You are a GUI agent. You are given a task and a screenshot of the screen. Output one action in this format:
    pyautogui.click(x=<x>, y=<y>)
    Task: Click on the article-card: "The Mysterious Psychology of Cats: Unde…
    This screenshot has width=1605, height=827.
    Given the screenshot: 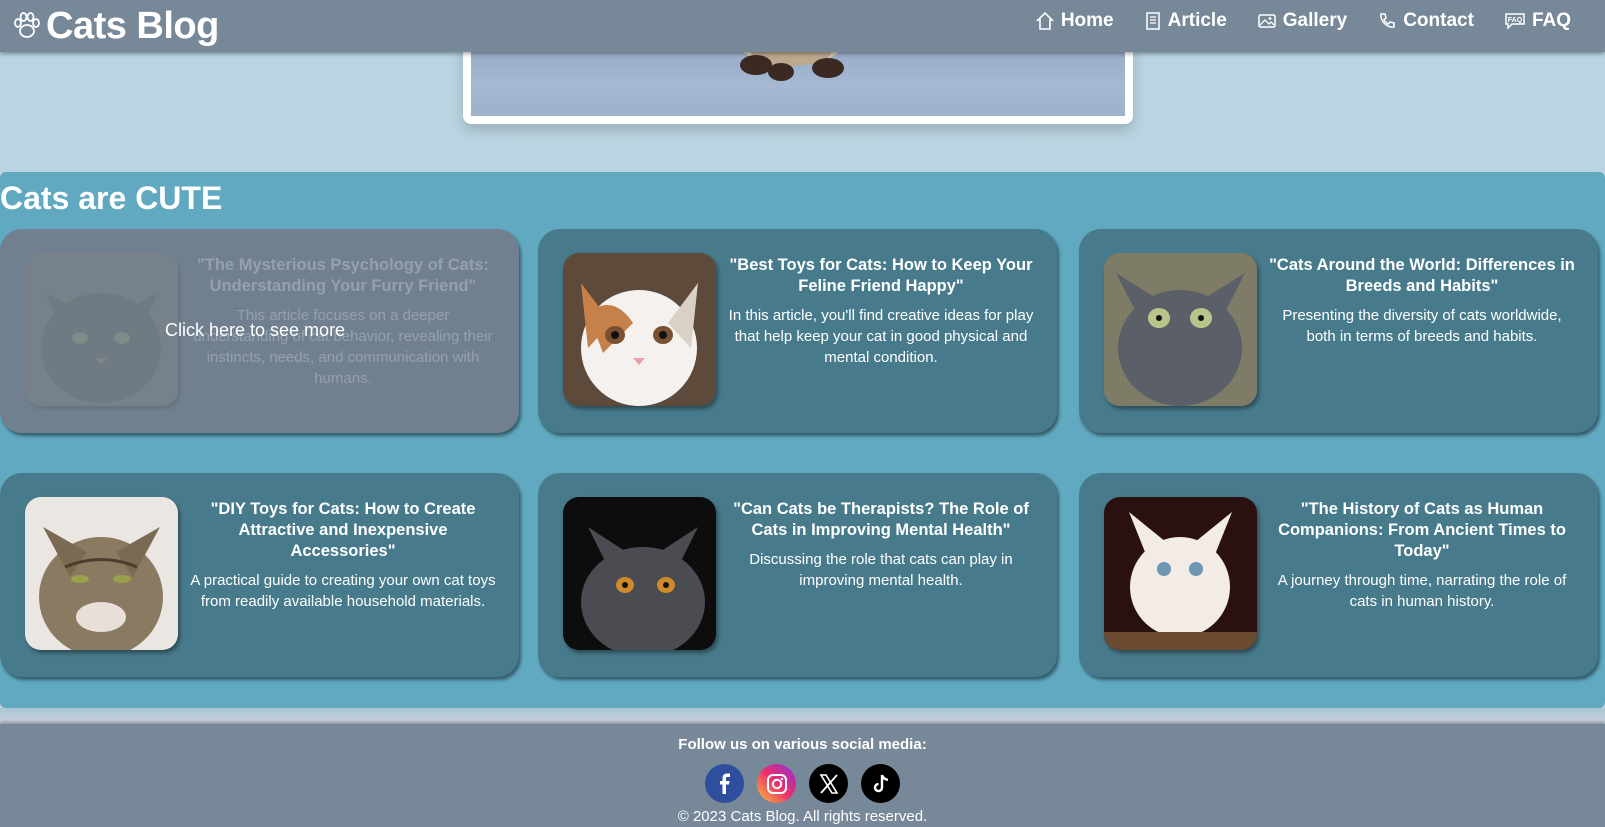 What is the action you would take?
    pyautogui.click(x=259, y=331)
    